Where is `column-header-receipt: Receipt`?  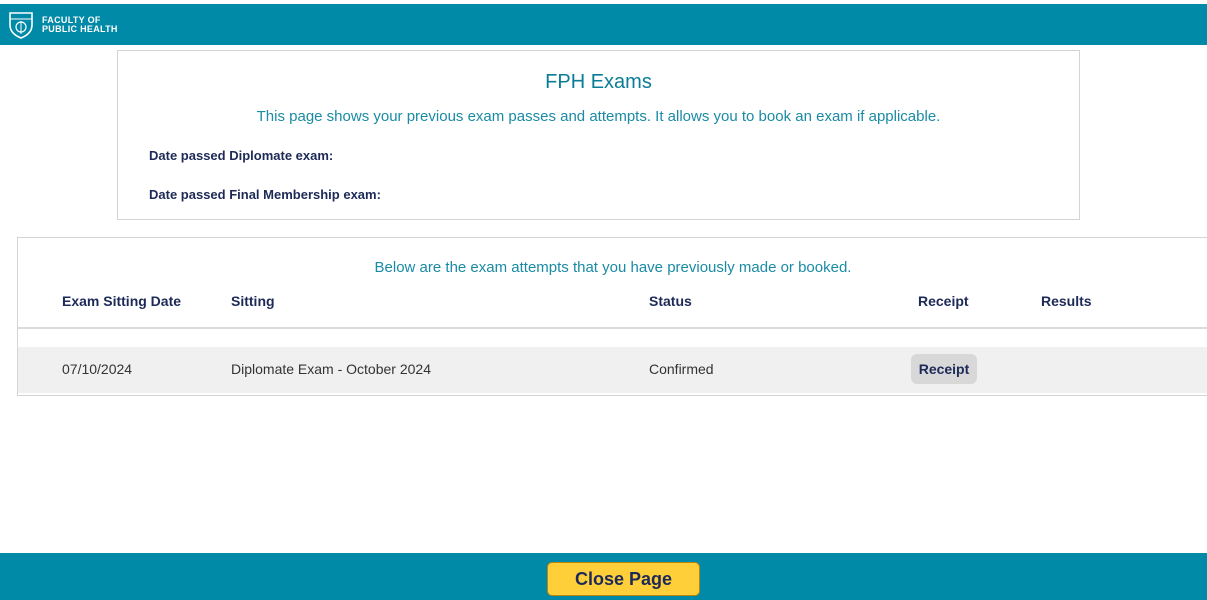 column-header-receipt: Receipt is located at coordinates (943, 301).